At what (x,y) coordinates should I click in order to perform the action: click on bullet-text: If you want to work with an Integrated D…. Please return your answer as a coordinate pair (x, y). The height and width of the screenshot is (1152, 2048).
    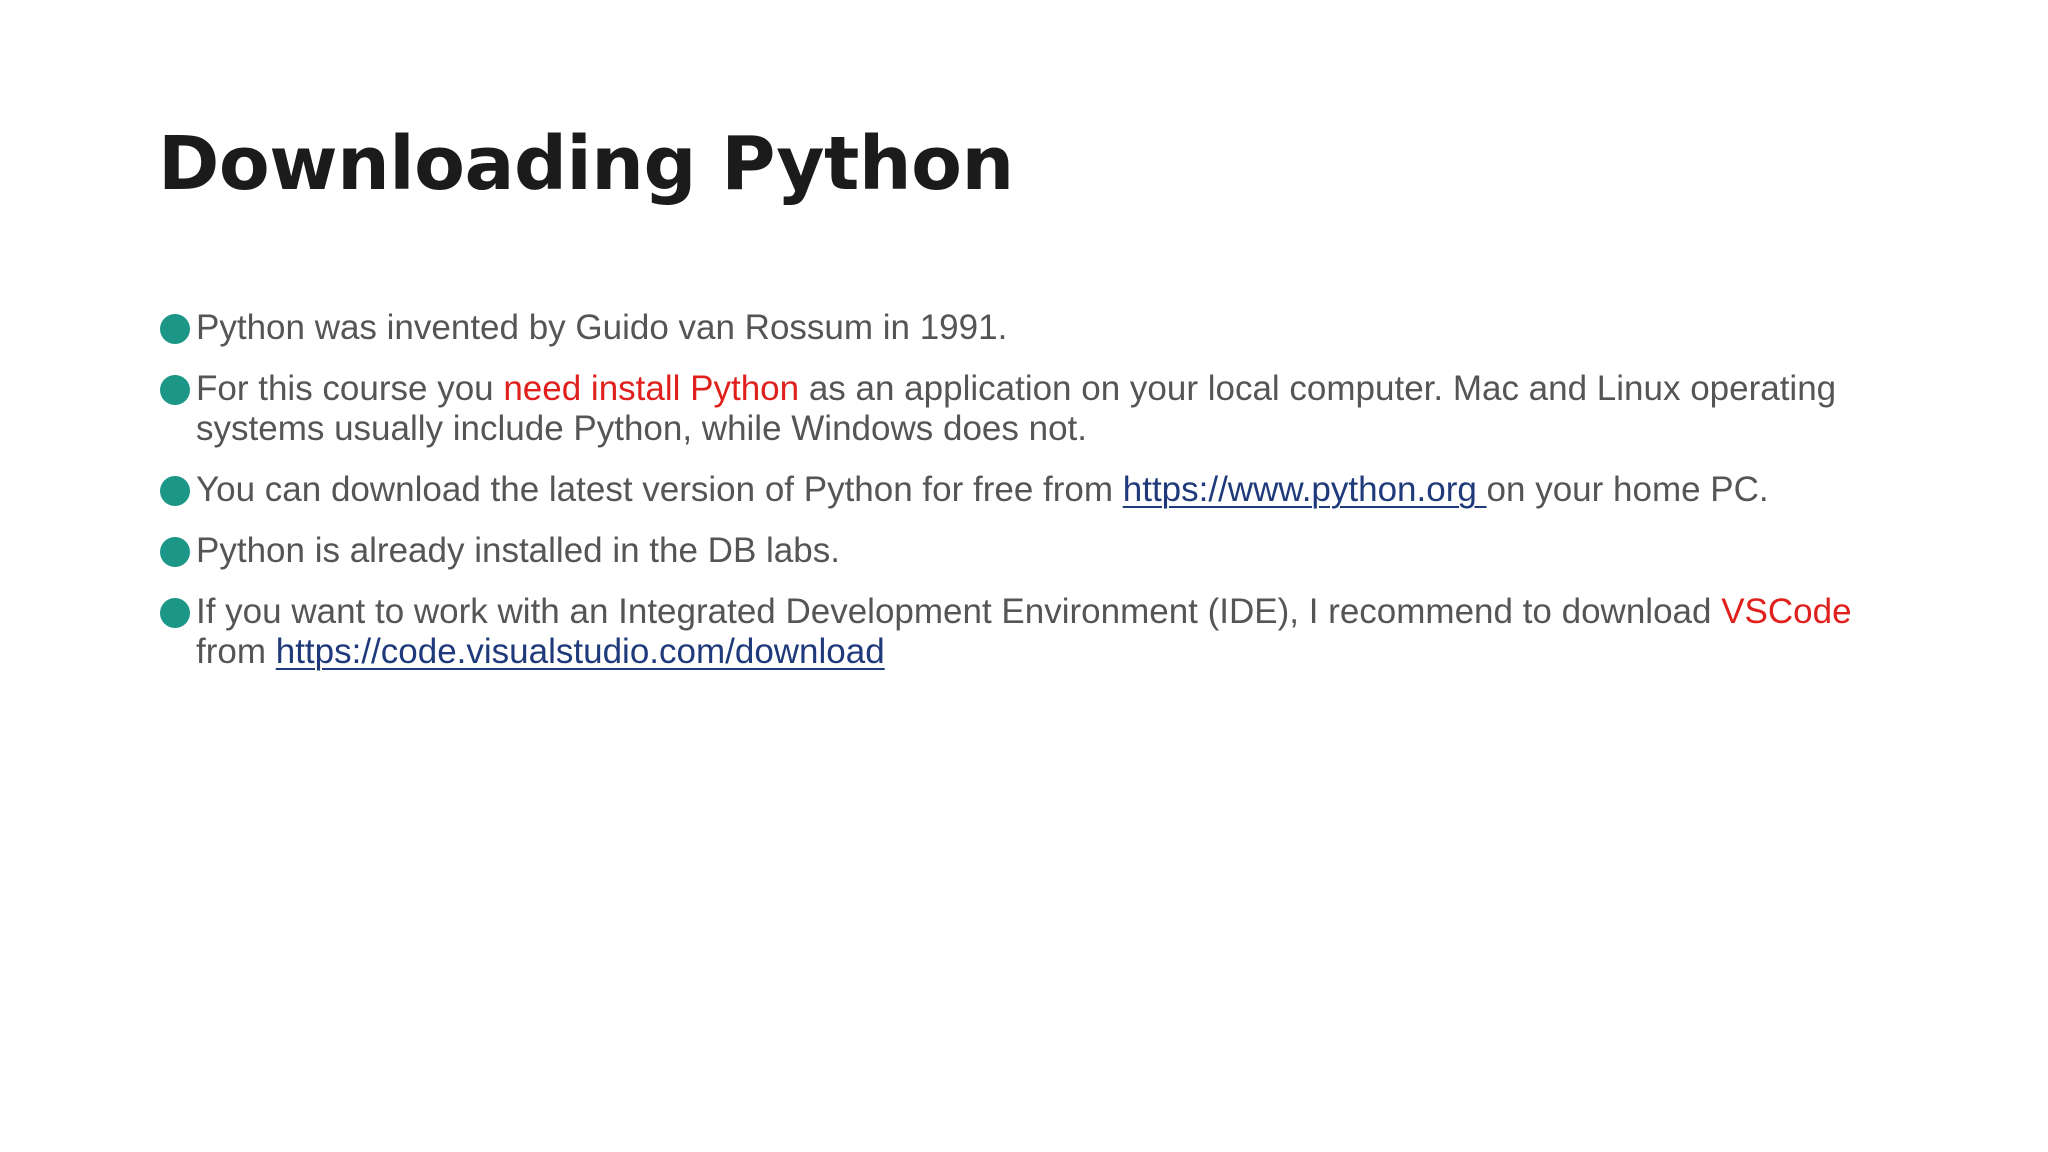
    Looking at the image, I should click on (959, 611).